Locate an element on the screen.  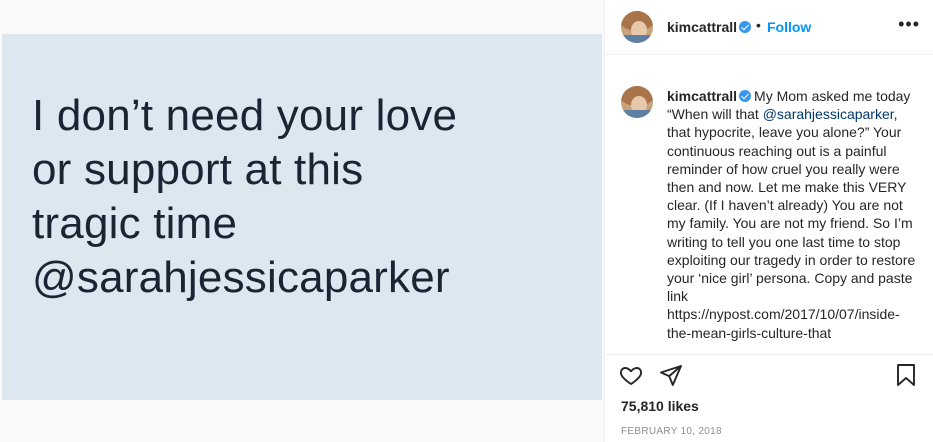
share-icon is located at coordinates (671, 375).